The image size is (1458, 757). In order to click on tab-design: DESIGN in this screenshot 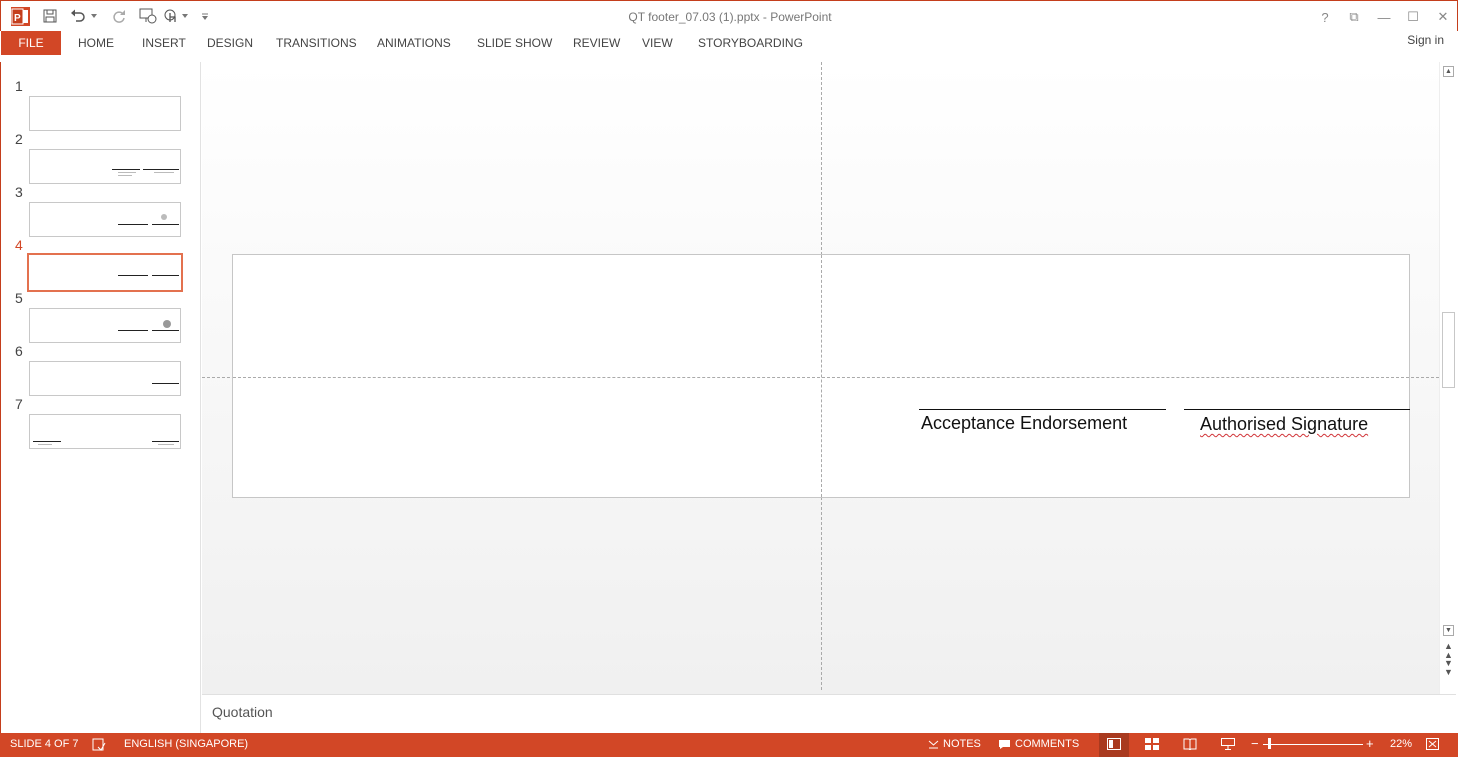, I will do `click(230, 43)`.